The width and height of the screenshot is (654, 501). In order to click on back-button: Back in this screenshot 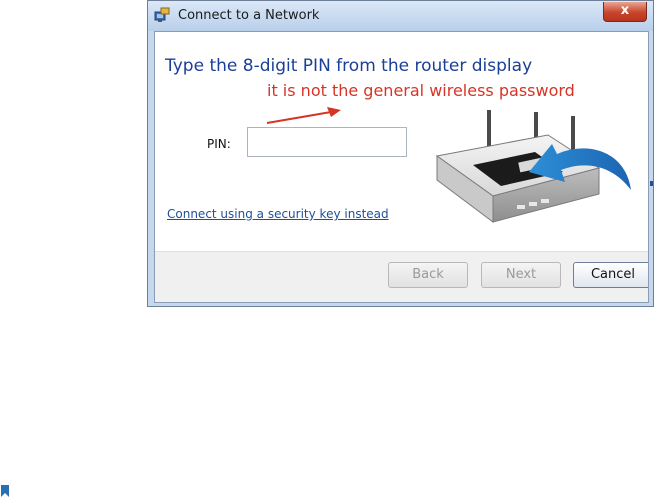, I will do `click(428, 275)`.